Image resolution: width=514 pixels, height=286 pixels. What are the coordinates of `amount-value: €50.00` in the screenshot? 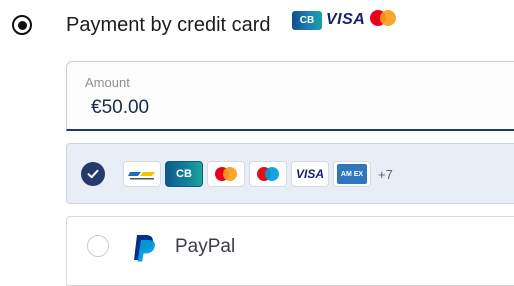 It's located at (120, 108).